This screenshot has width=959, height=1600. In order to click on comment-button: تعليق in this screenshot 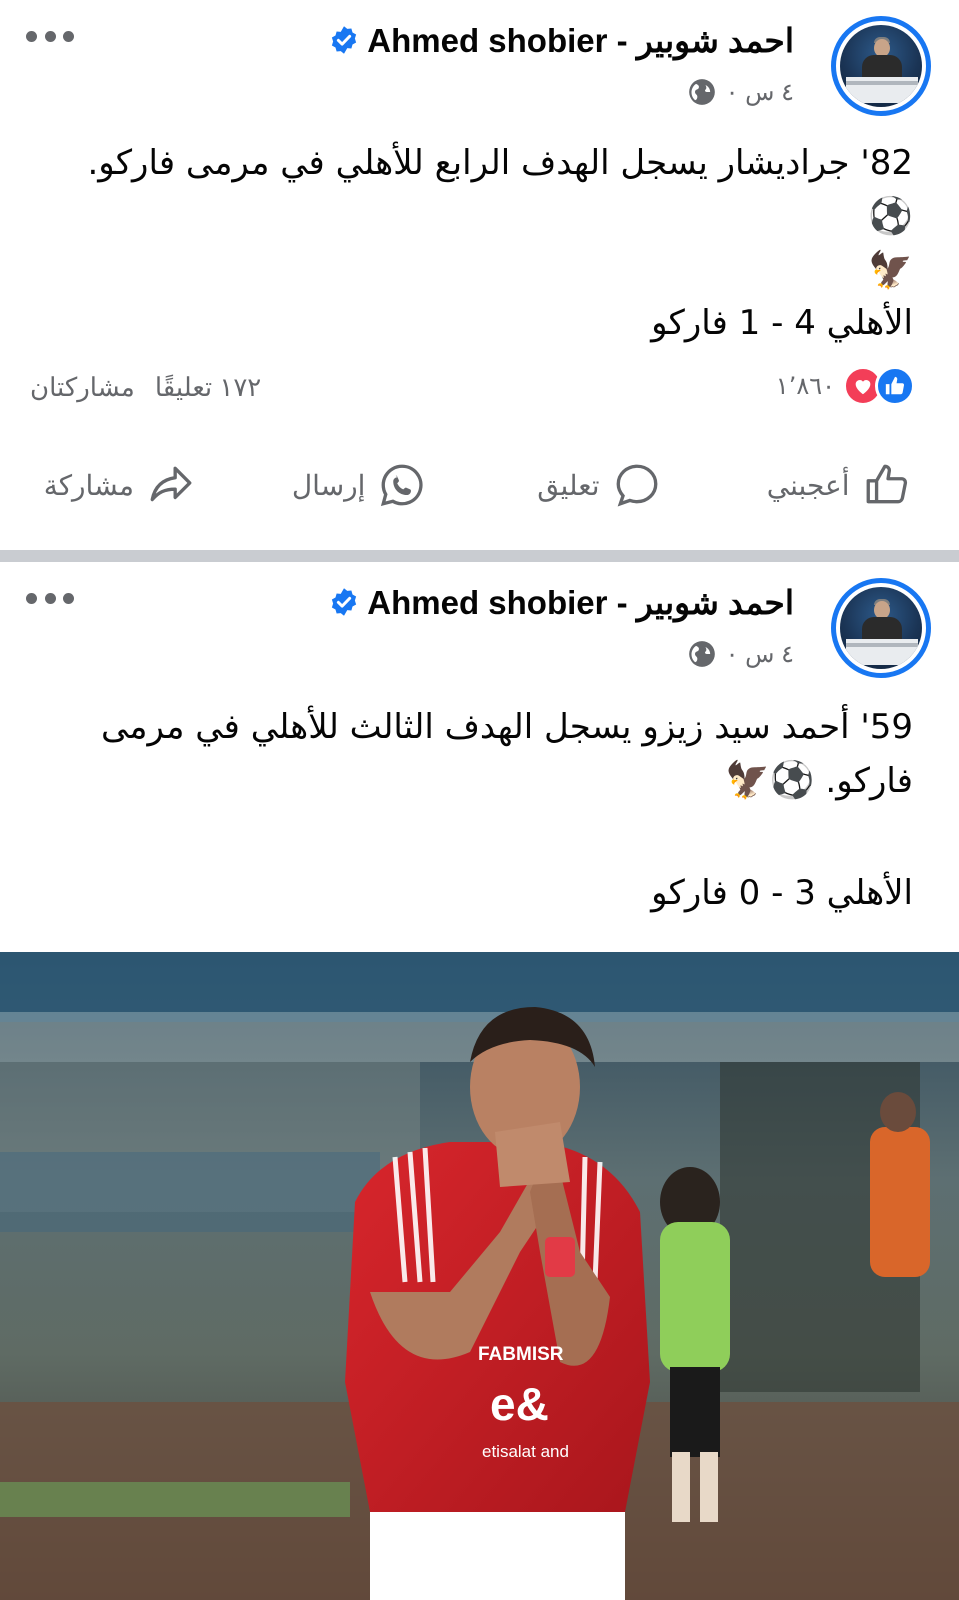, I will do `click(600, 485)`.